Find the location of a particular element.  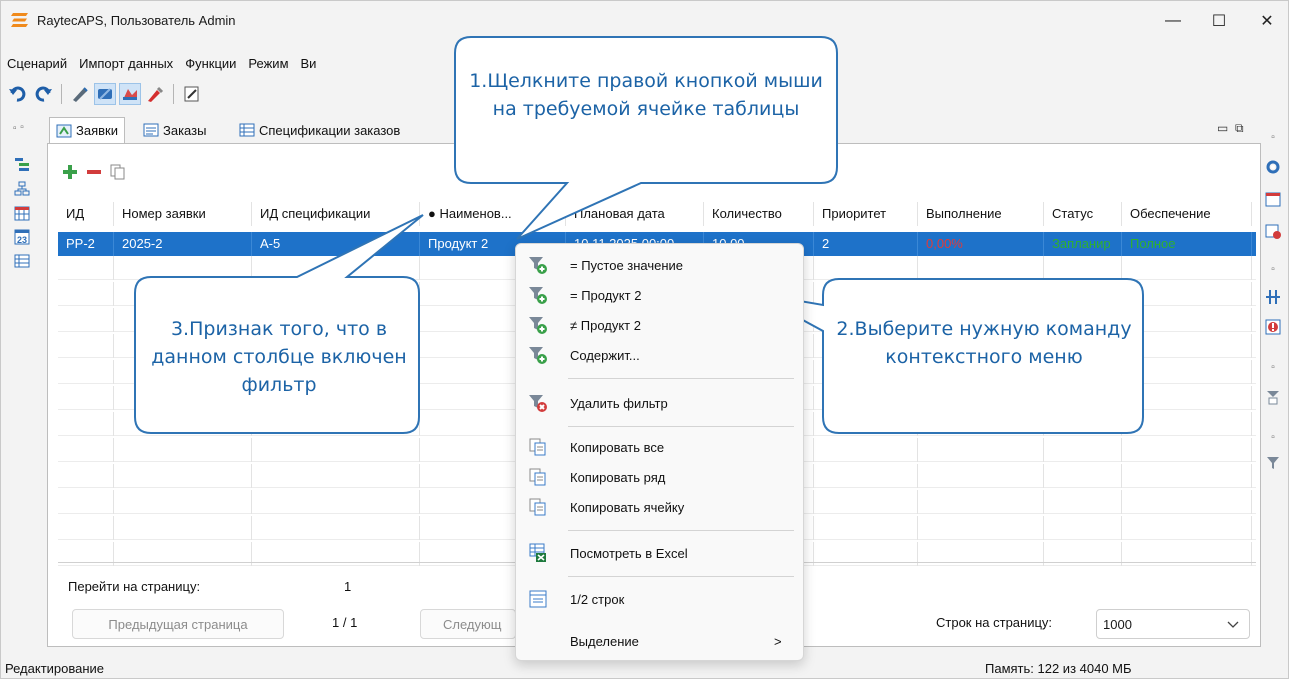

ctx-view-in-excel: Посмотреть в Excel is located at coordinates (659, 553).